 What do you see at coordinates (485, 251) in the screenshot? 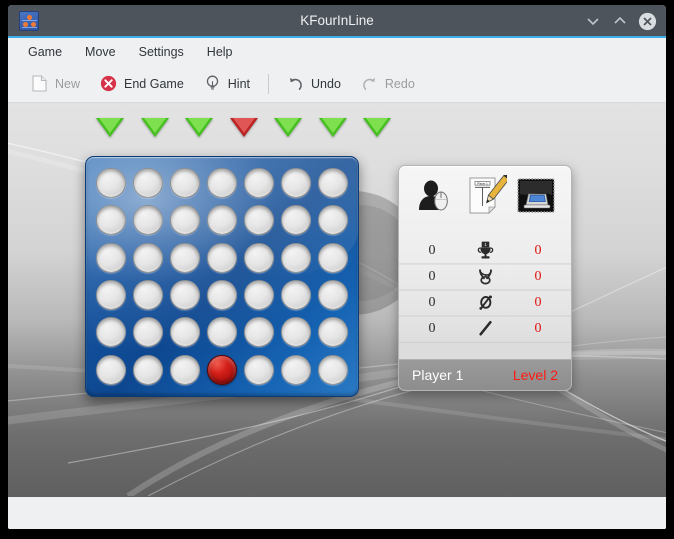
I see `score-row-wins: 0 1 0` at bounding box center [485, 251].